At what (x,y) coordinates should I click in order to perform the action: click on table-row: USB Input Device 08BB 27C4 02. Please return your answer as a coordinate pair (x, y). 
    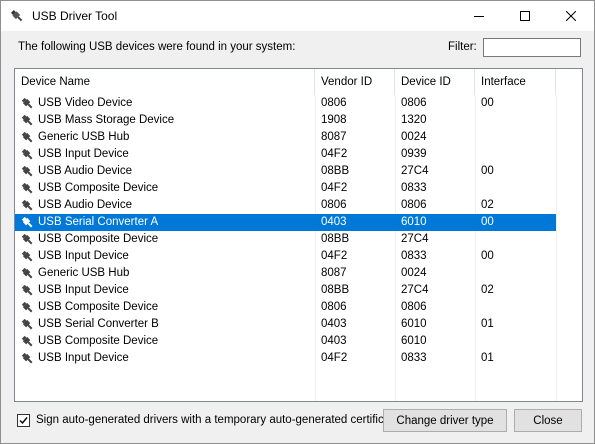
    Looking at the image, I should click on (285, 290).